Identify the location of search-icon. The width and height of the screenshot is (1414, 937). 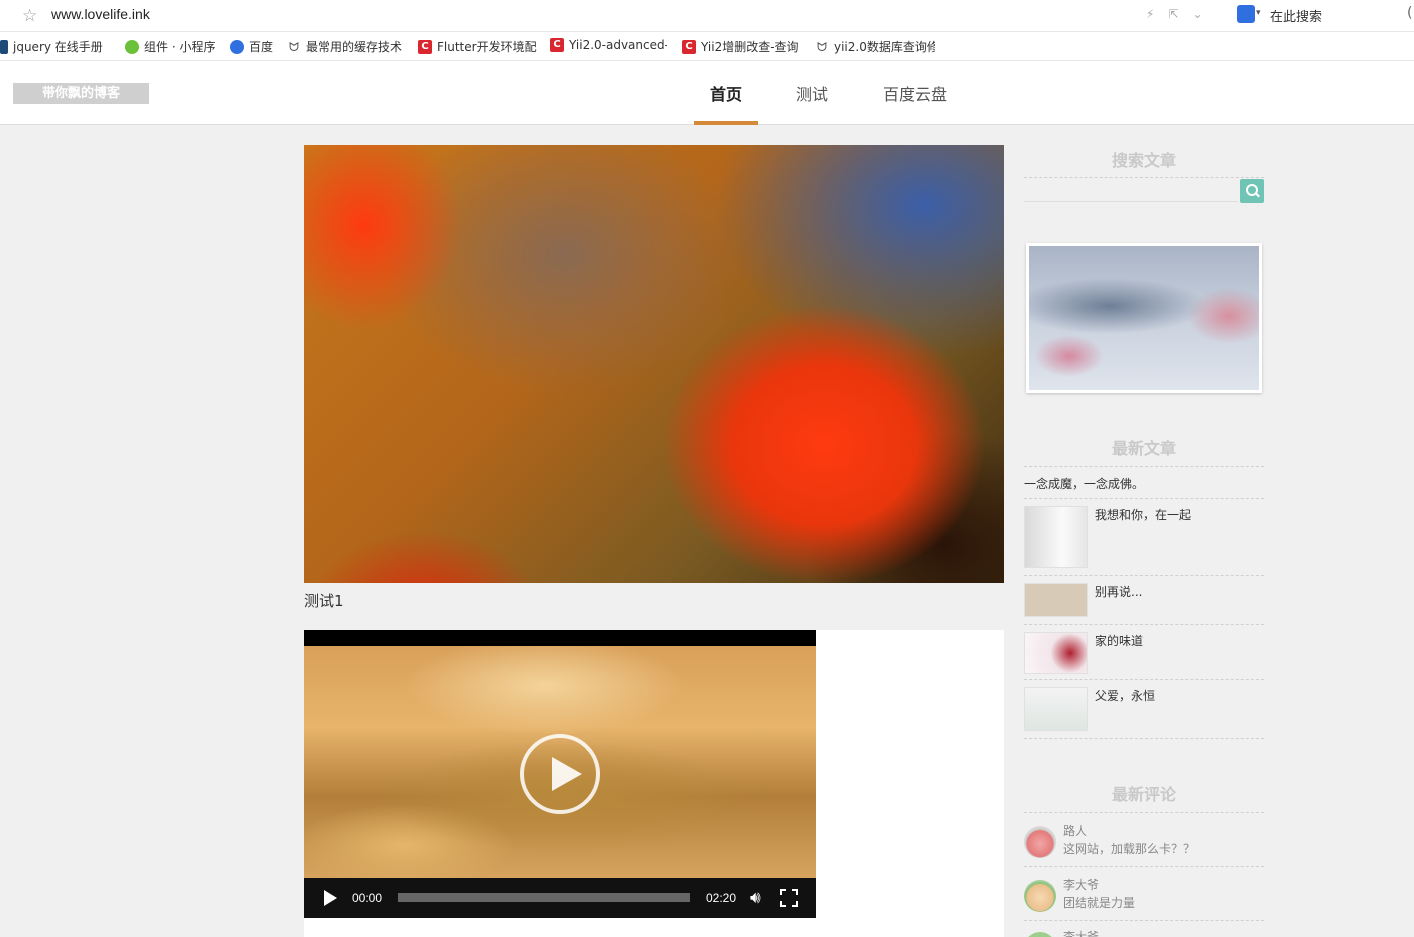
(1252, 191).